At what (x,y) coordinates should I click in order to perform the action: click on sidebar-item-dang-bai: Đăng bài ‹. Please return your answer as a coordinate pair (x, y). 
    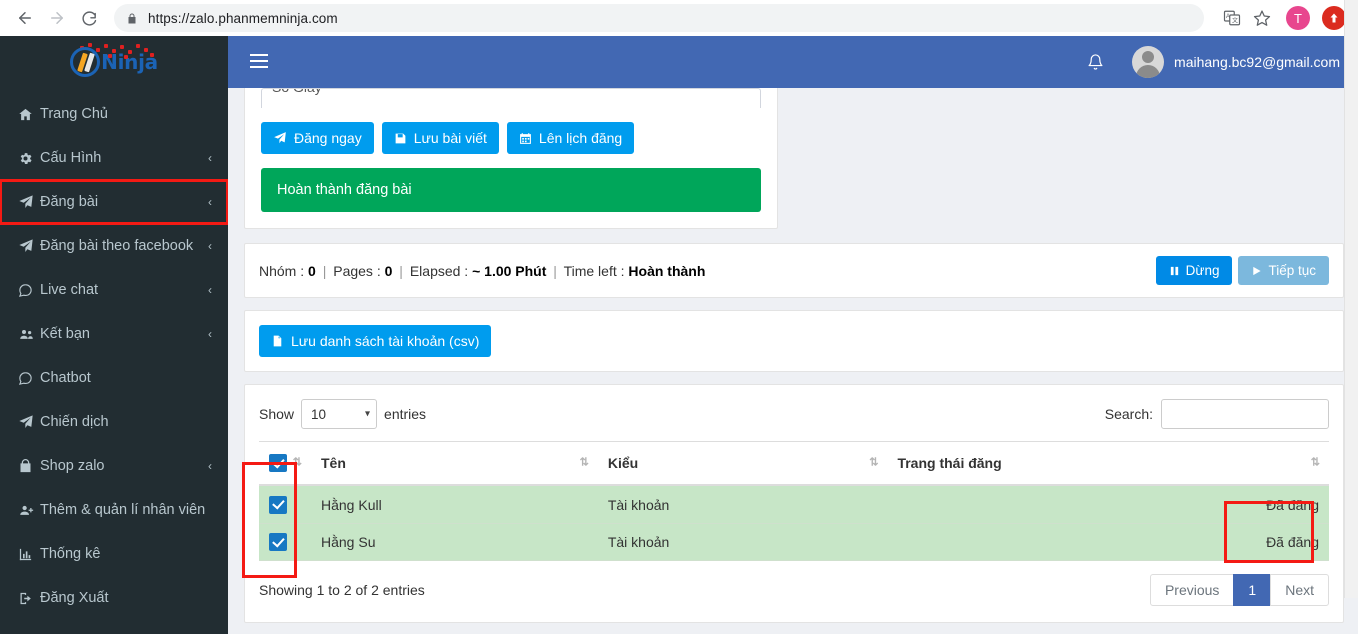
    Looking at the image, I should click on (114, 202).